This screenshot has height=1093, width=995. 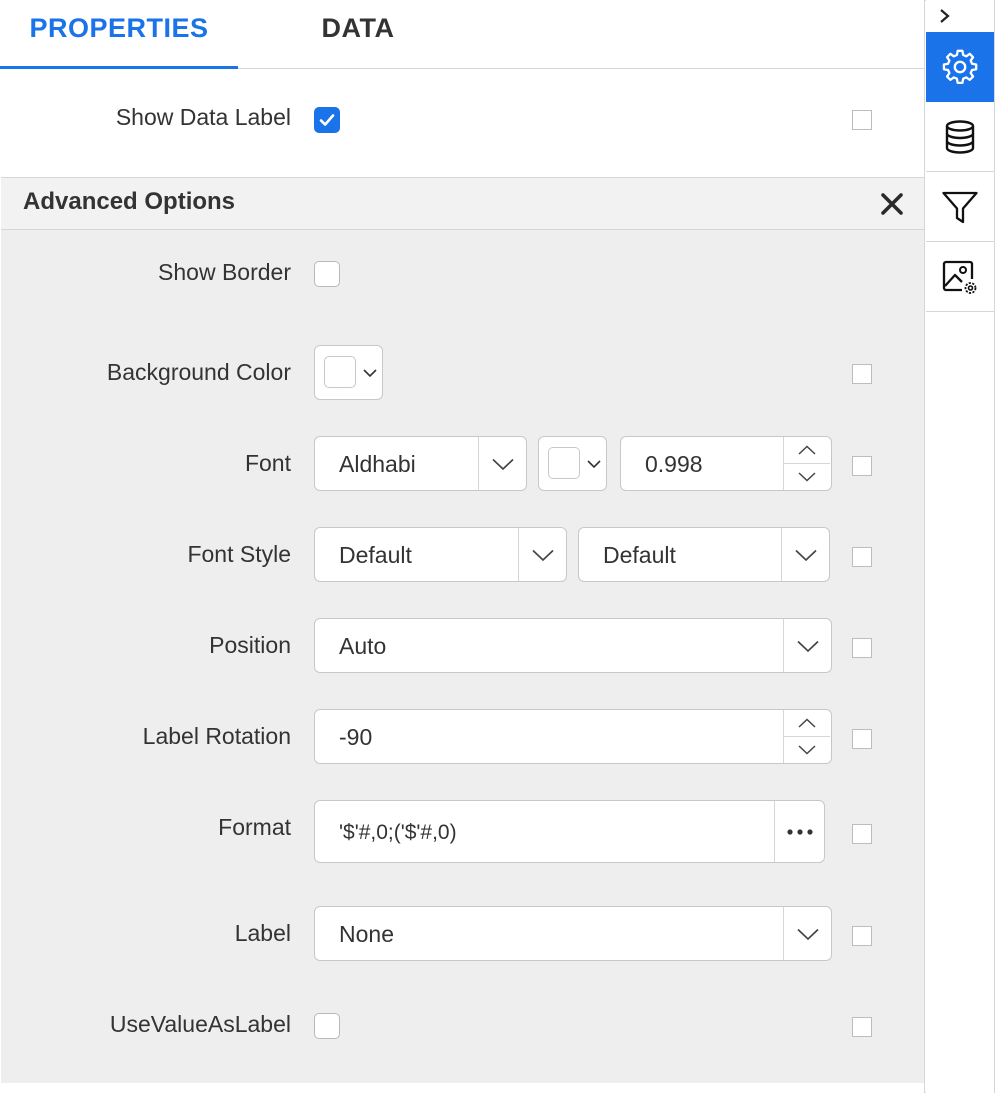 What do you see at coordinates (674, 464) in the screenshot?
I see `font-size-value: 0.998` at bounding box center [674, 464].